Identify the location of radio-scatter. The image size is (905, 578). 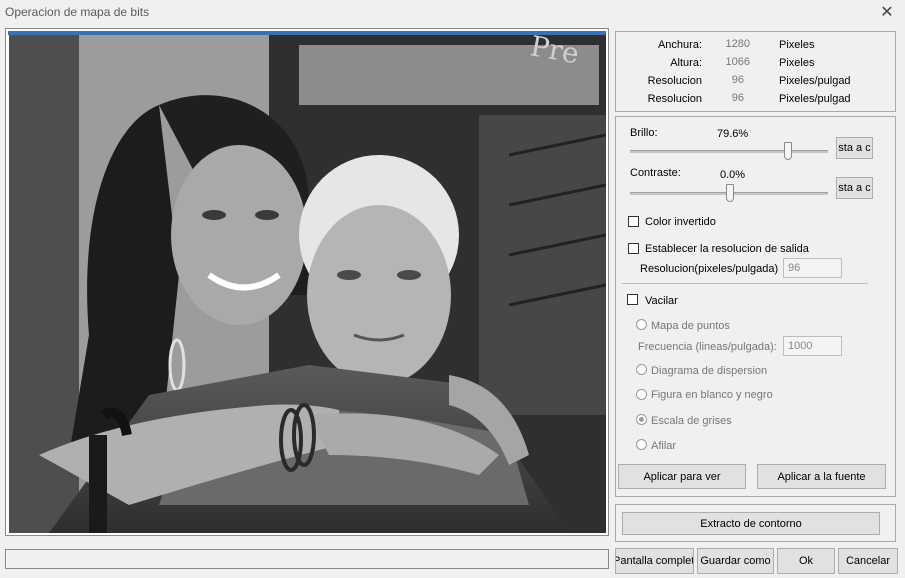
(641, 369).